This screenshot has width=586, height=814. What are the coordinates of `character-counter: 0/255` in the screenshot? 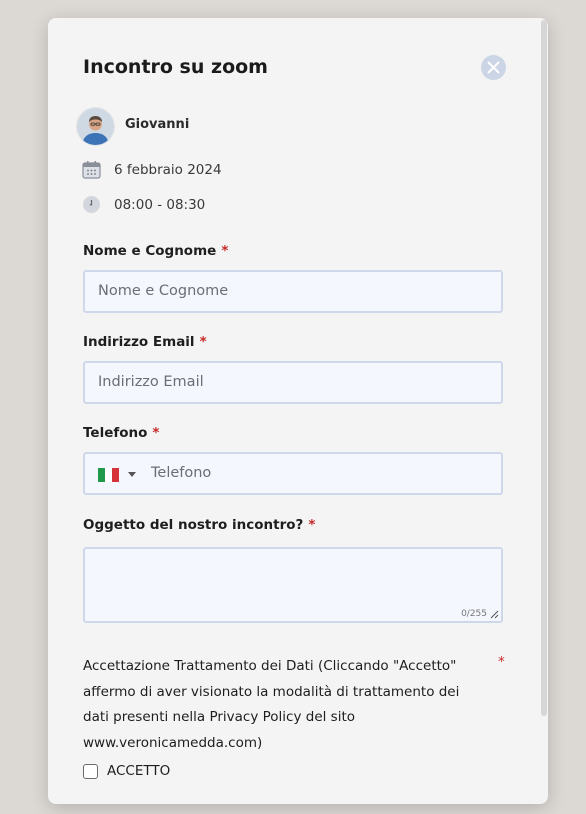 It's located at (474, 614).